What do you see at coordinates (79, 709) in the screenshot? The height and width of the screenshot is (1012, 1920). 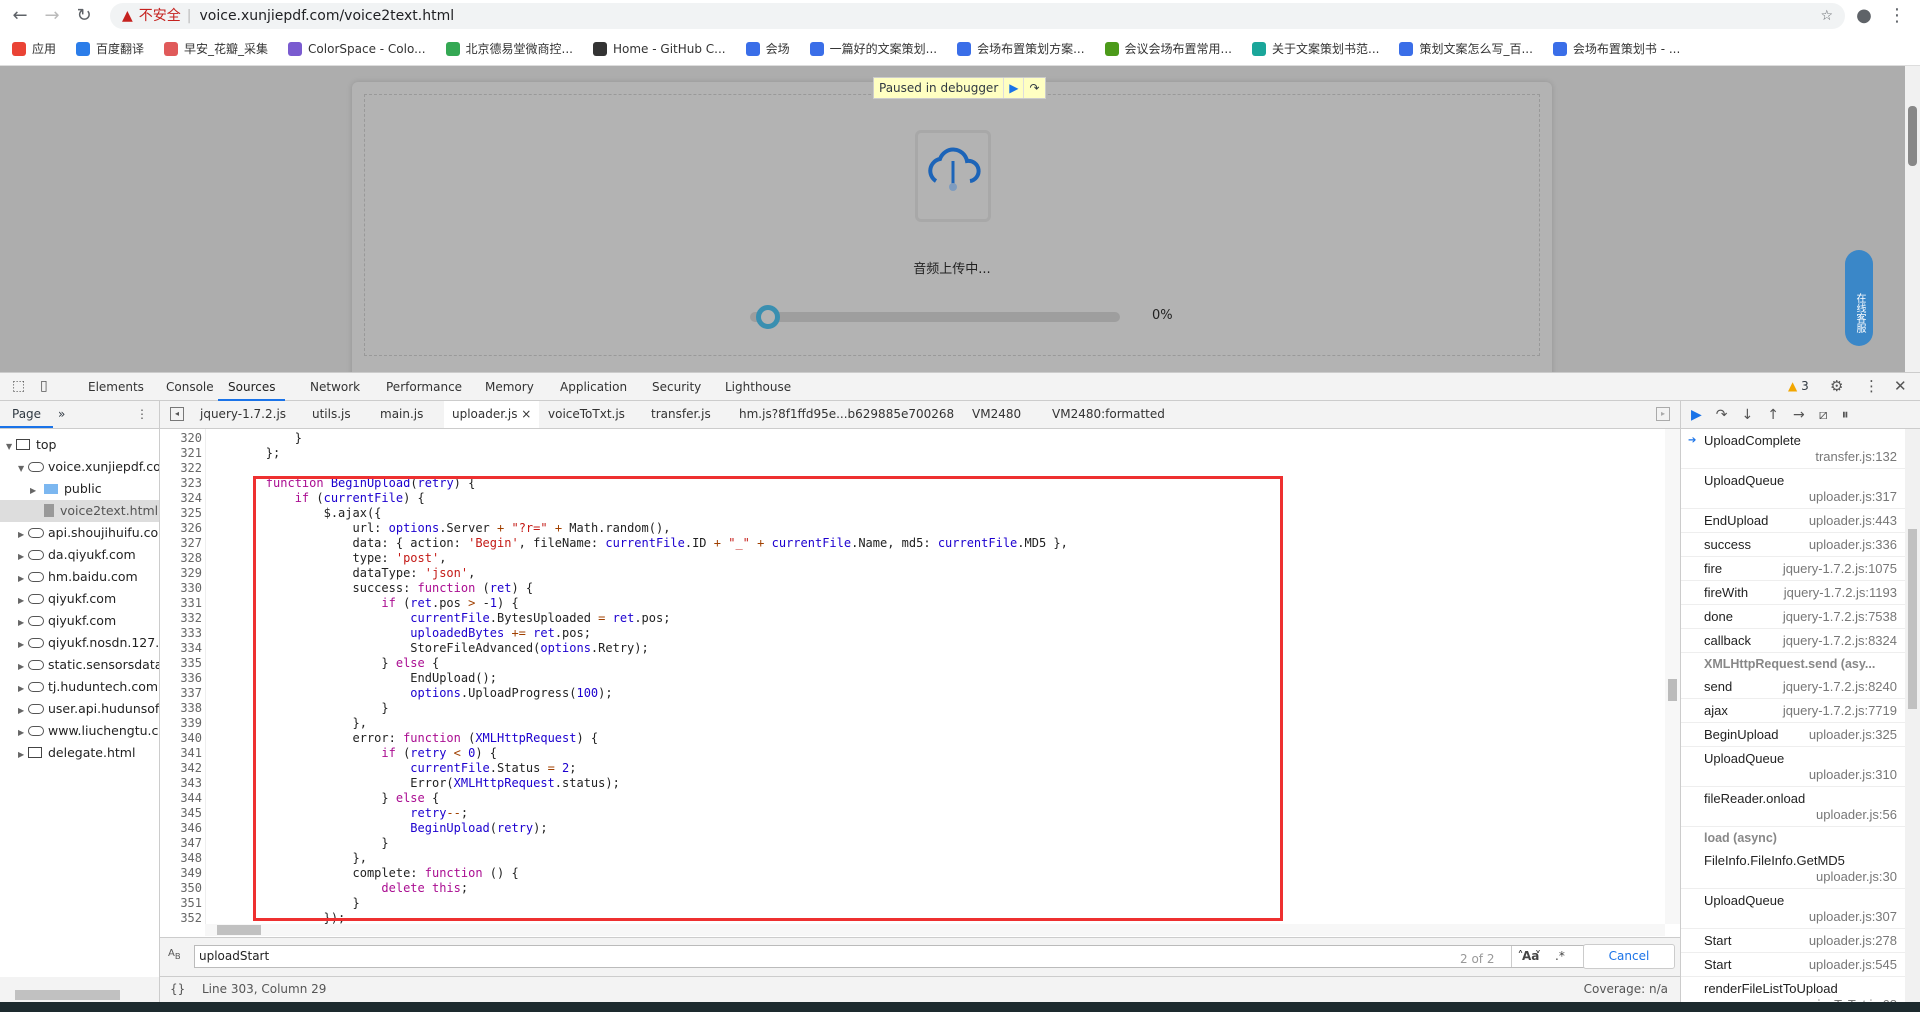 I see `tree-item: ▶ user.api.hudunsoft.com` at bounding box center [79, 709].